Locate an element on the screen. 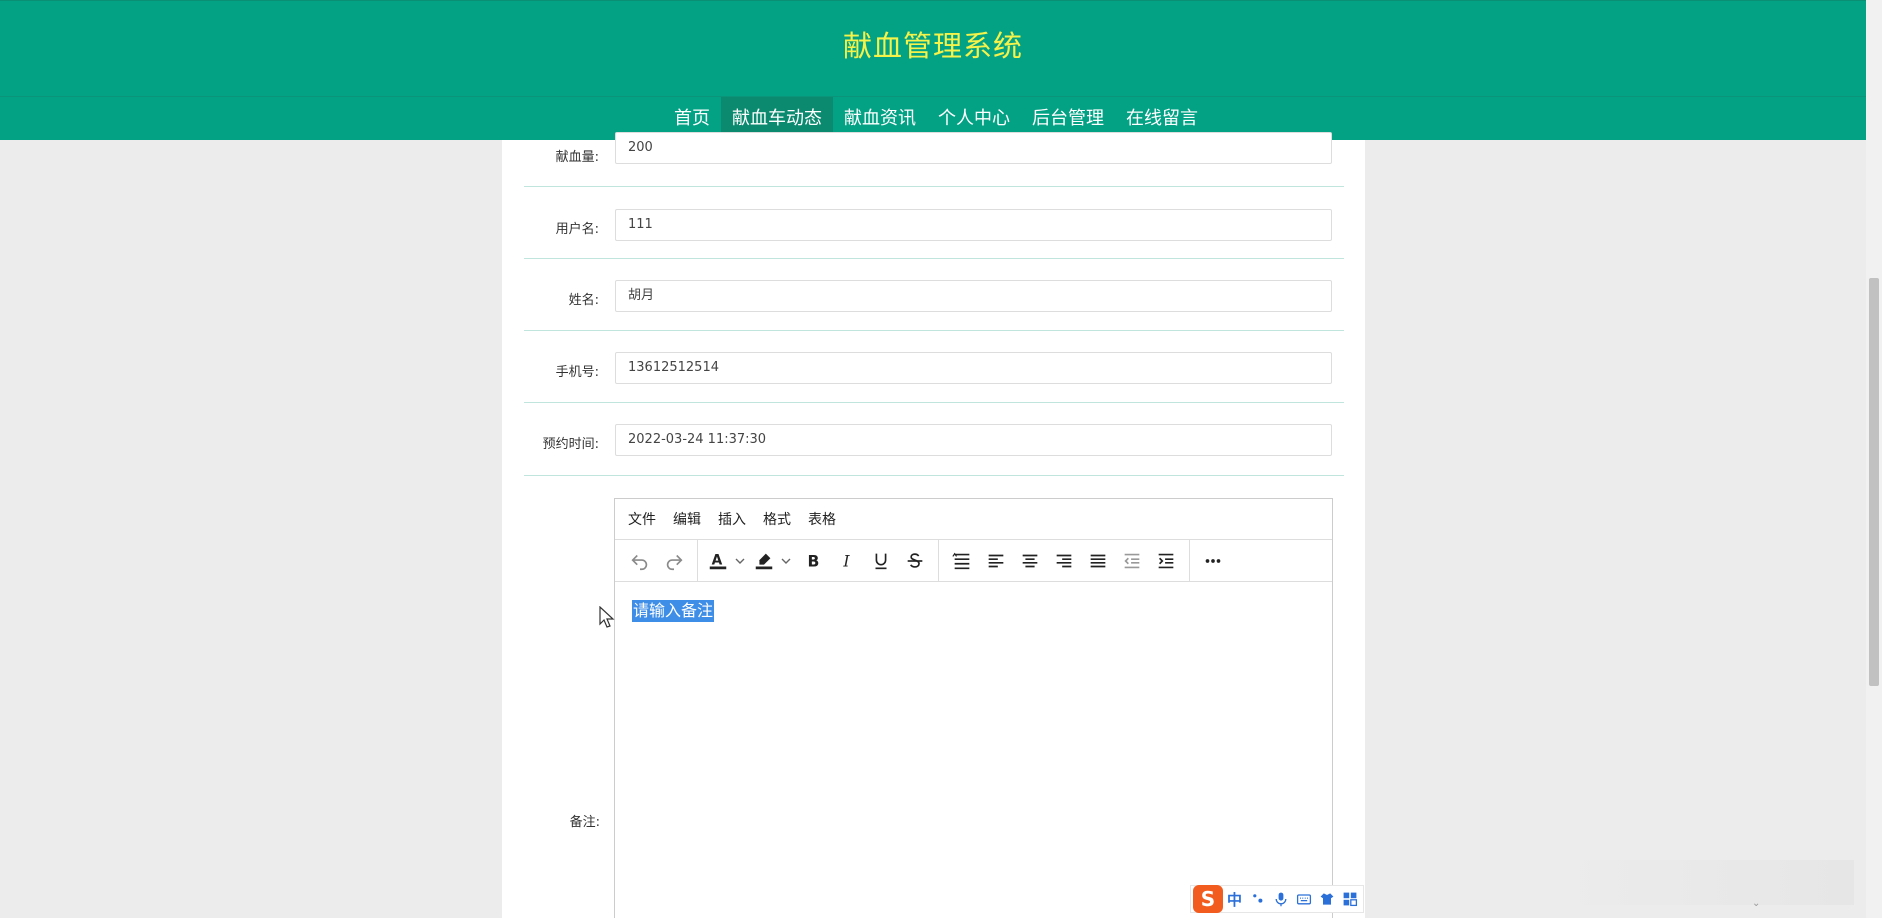  text-color-icon: A is located at coordinates (718, 561).